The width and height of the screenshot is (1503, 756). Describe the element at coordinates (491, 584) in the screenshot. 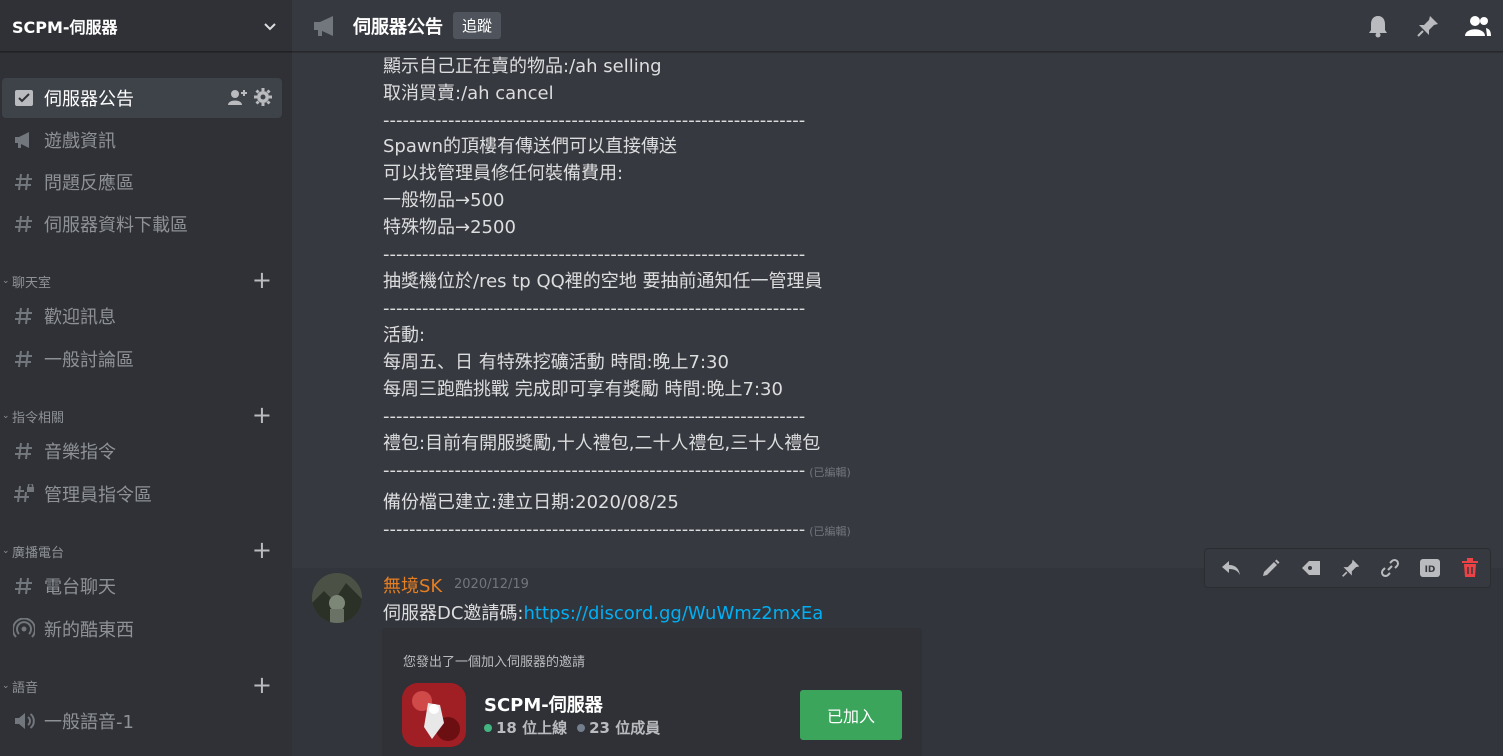

I see `timestamp: 2020/12/19` at that location.